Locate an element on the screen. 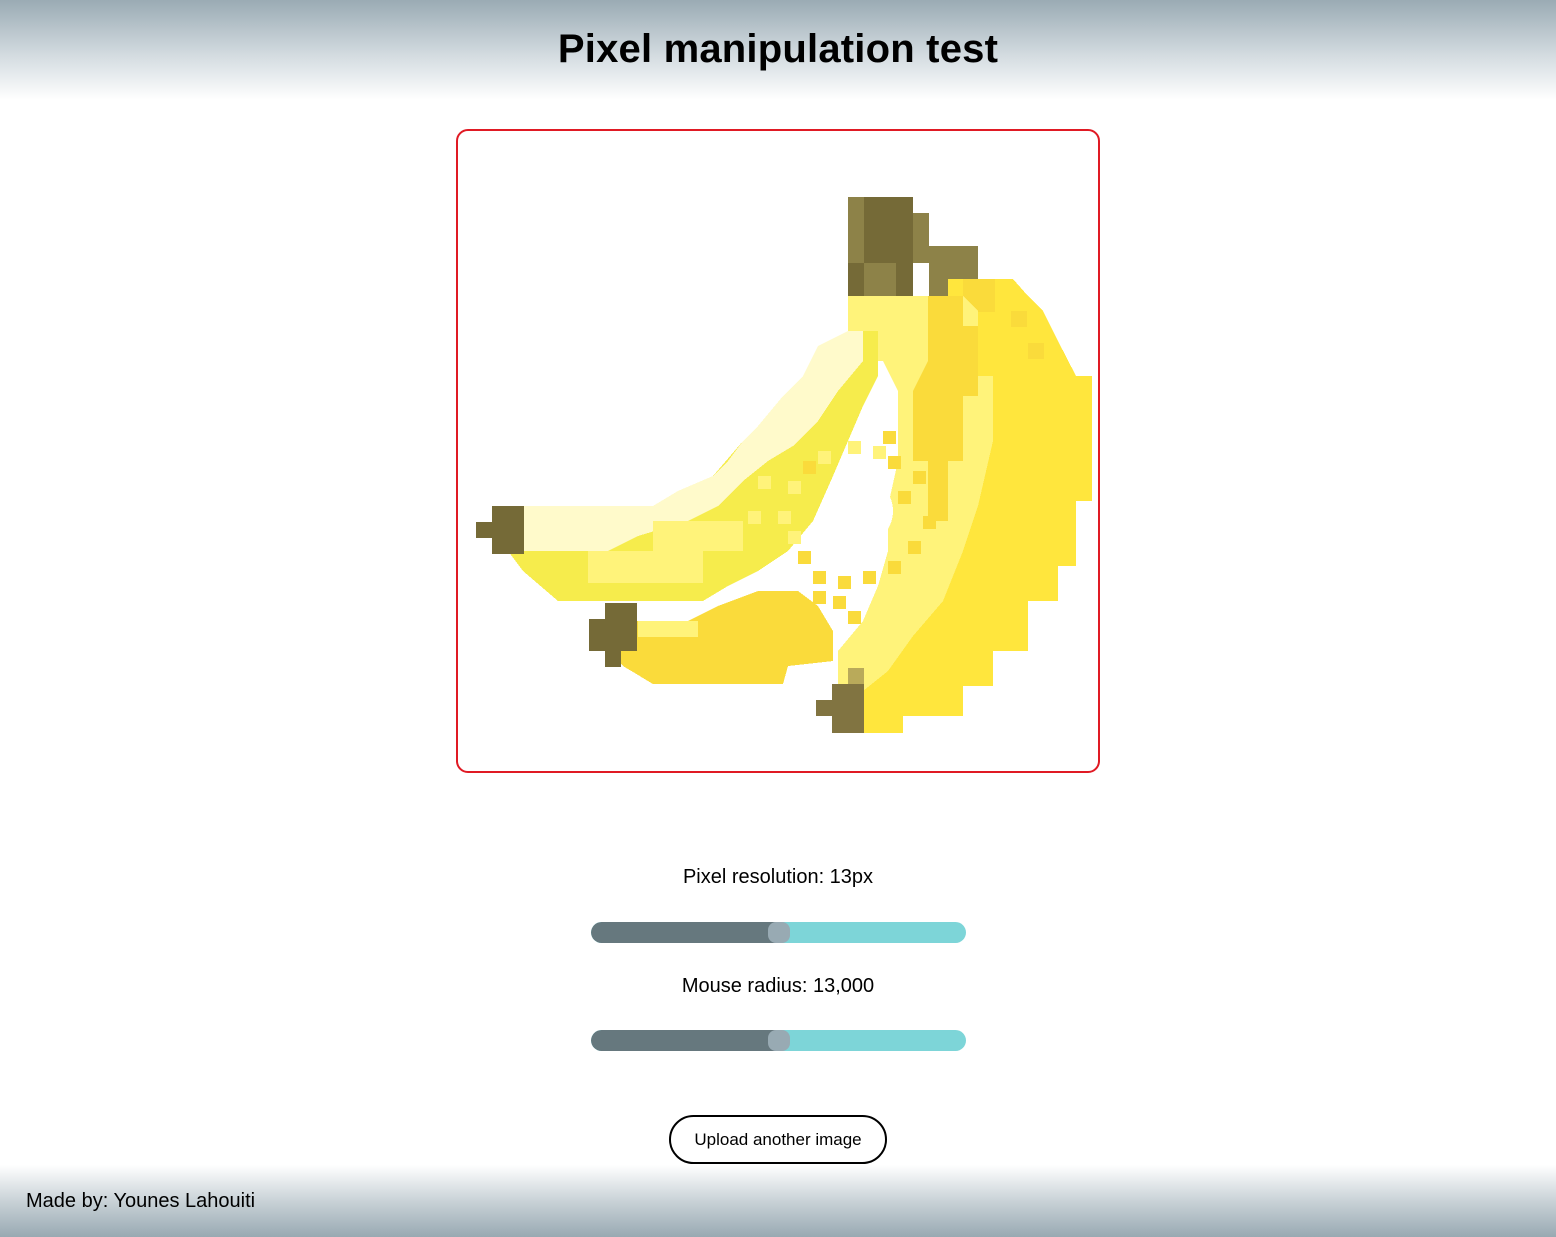  page-footer: Made by: Younes Lahouiti is located at coordinates (778, 1201).